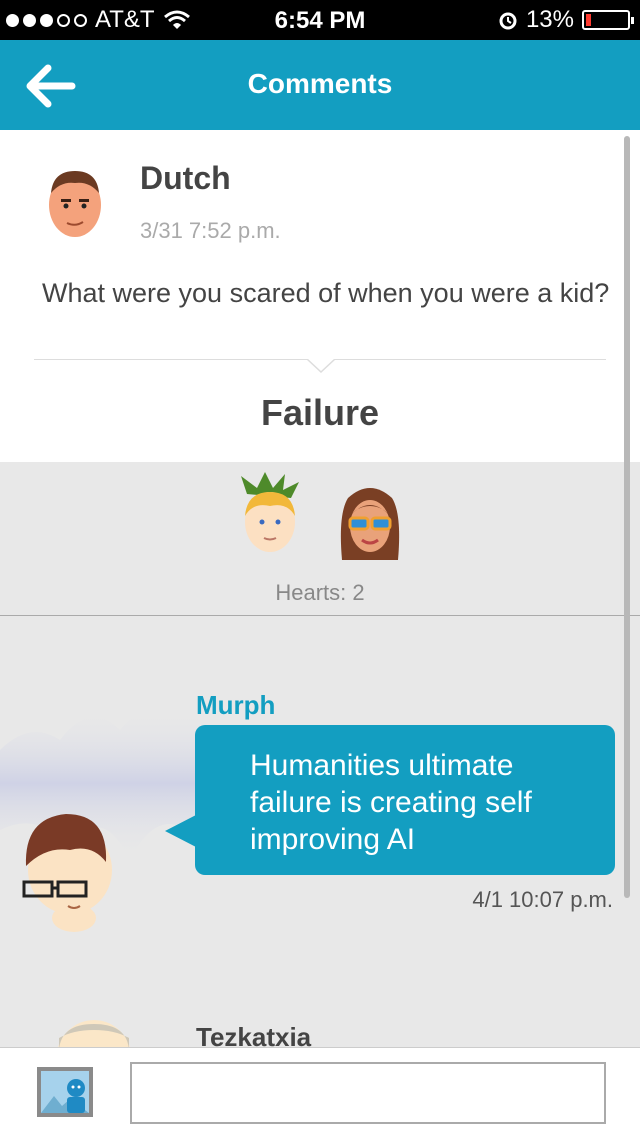 Image resolution: width=640 pixels, height=1137 pixels. I want to click on battery-icon, so click(608, 20).